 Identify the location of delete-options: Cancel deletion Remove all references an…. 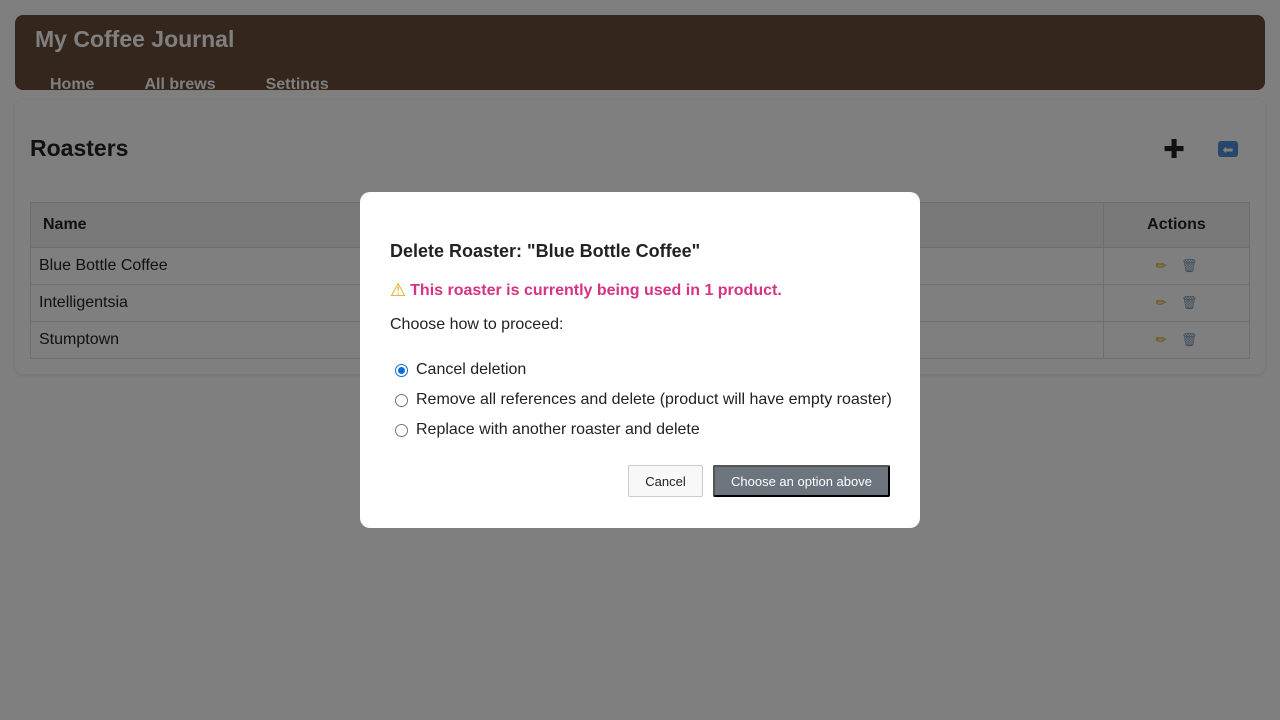
(641, 400).